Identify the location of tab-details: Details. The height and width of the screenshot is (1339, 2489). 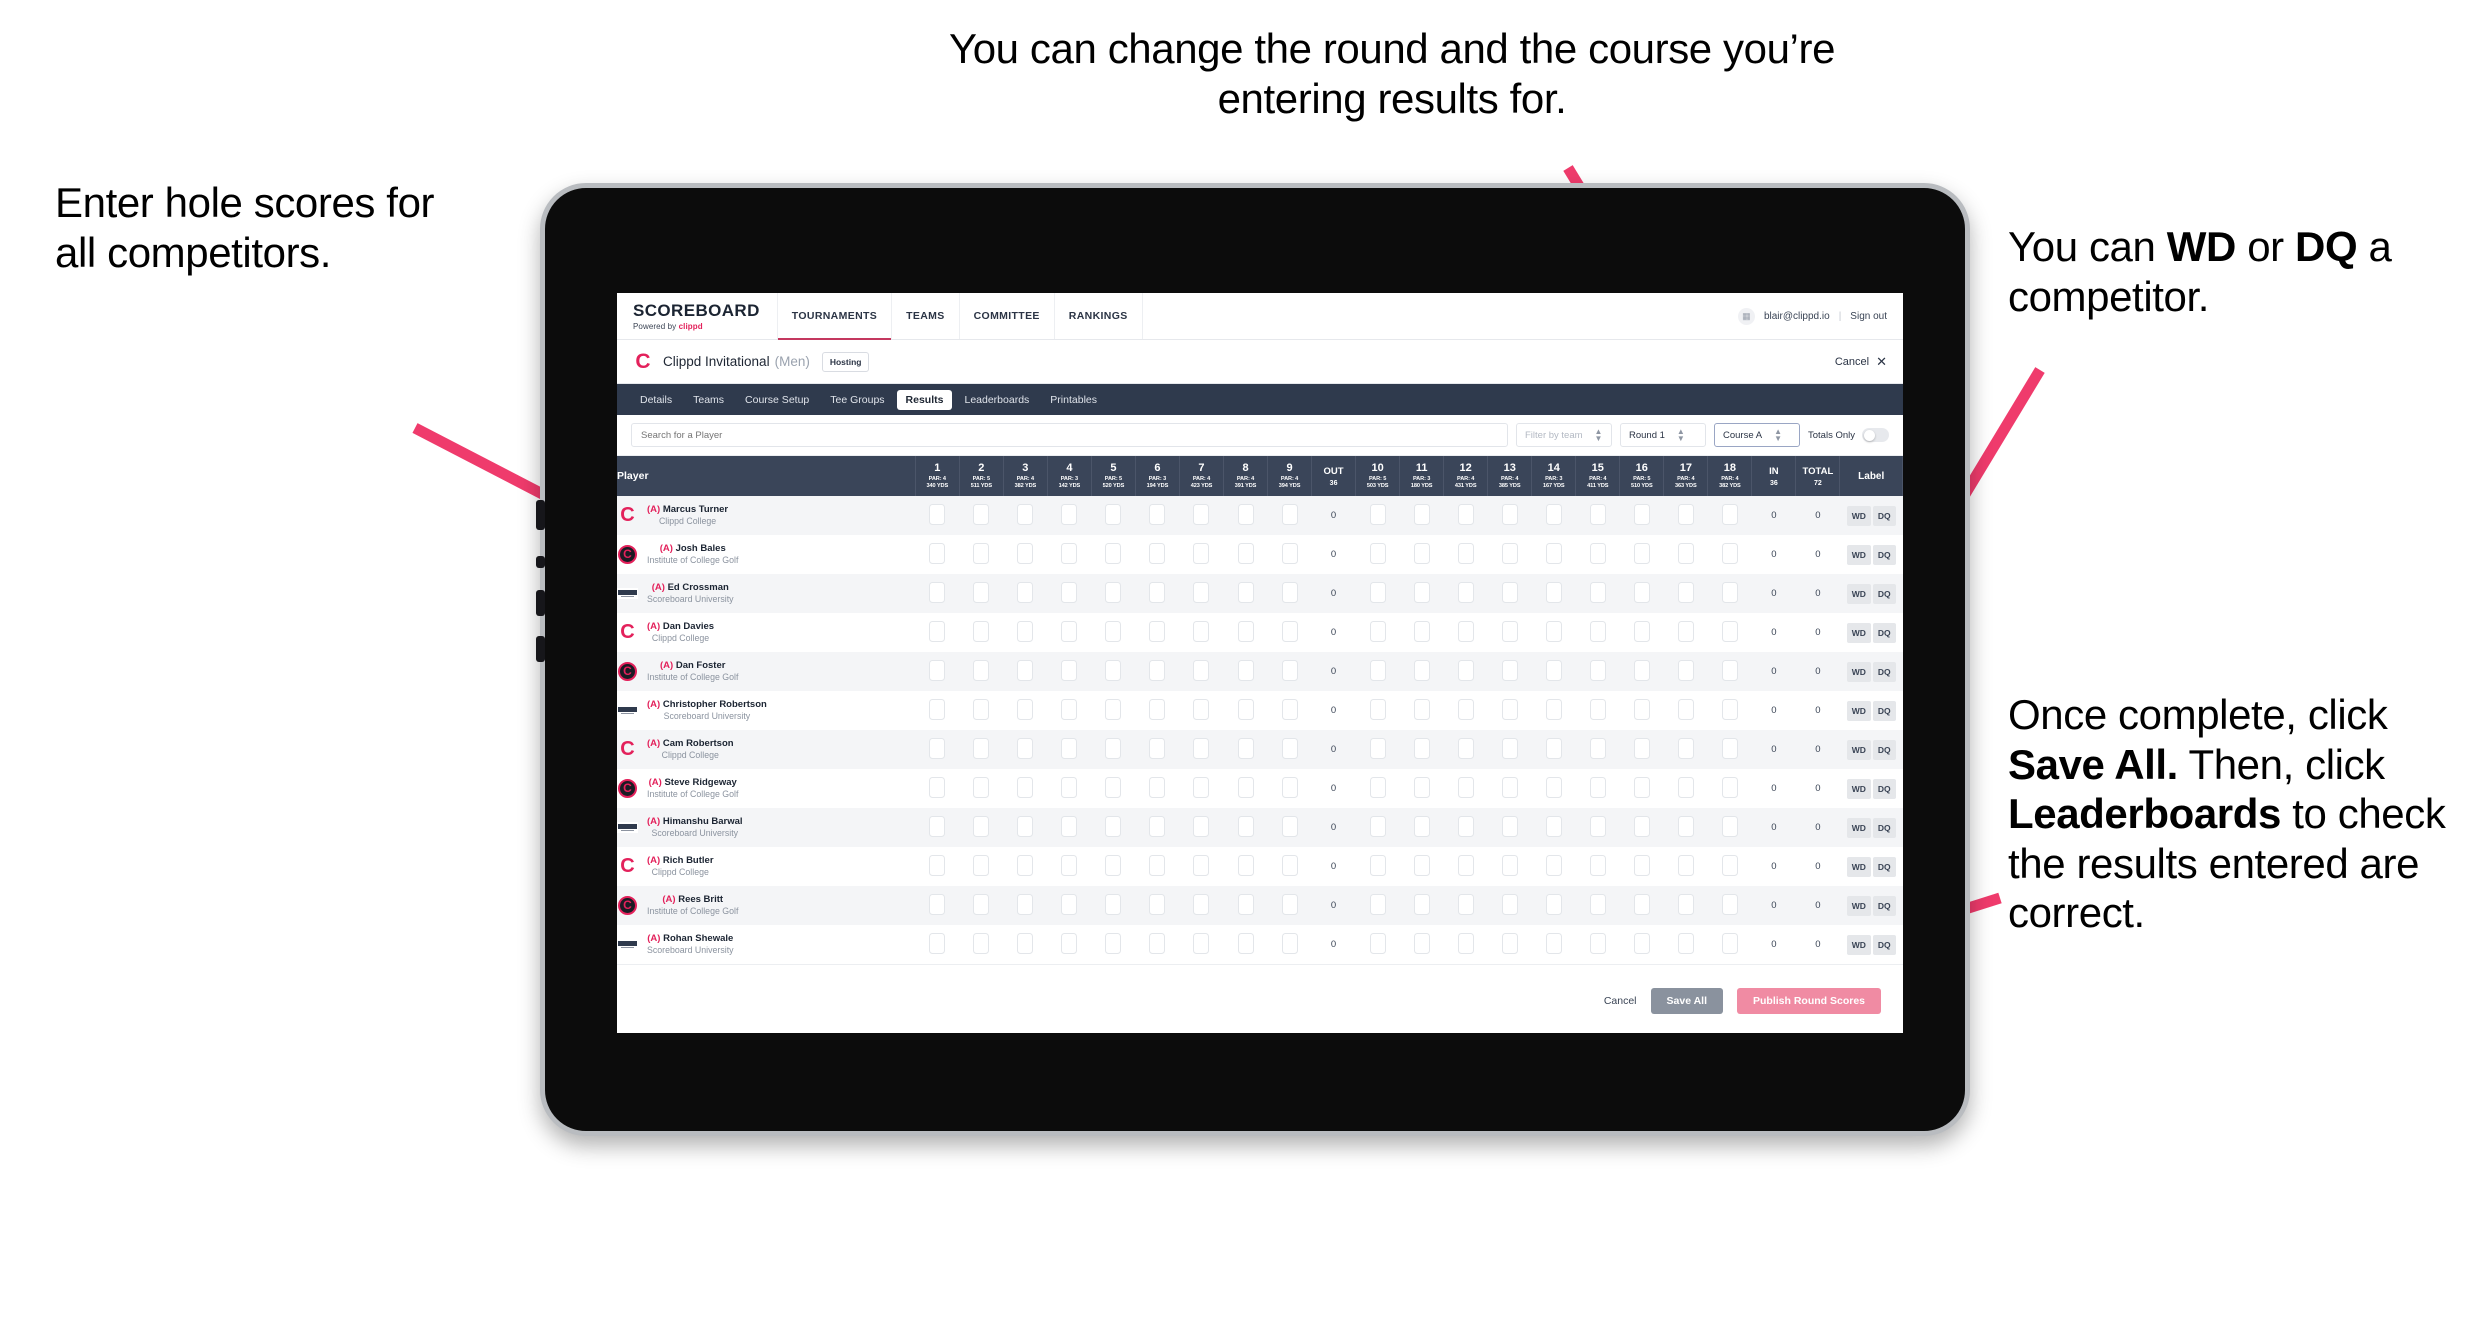
(656, 400).